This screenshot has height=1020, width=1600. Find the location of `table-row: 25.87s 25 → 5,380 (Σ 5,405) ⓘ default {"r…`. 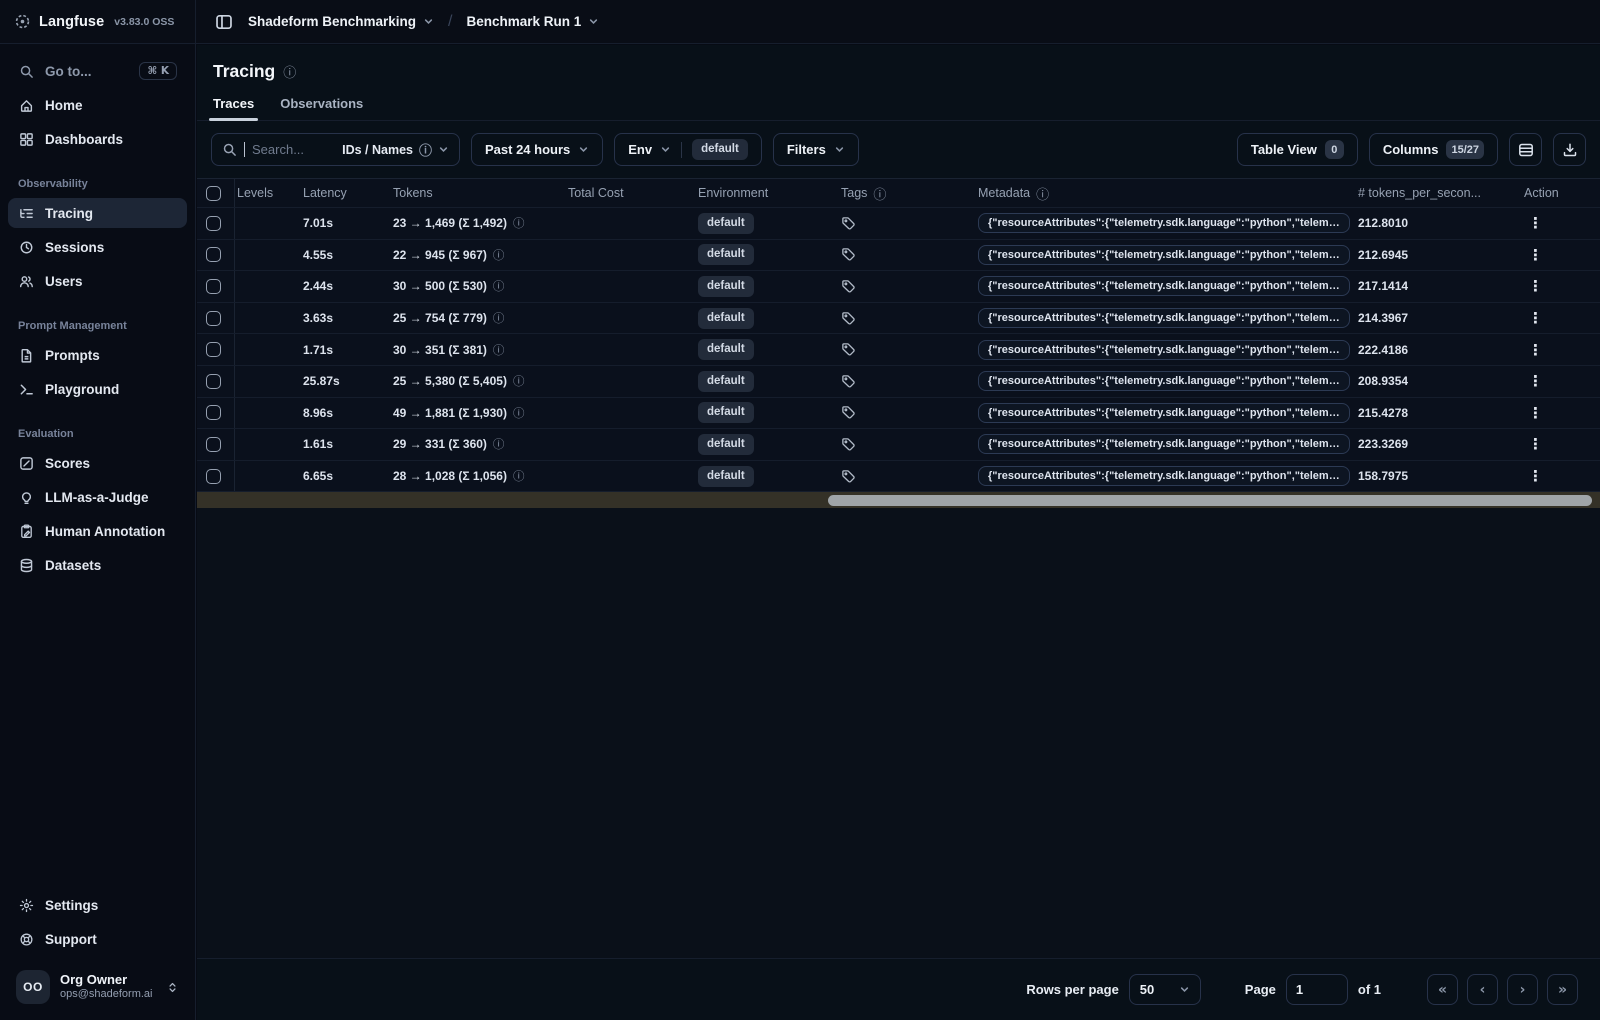

table-row: 25.87s 25 → 5,380 (Σ 5,405) ⓘ default {"r… is located at coordinates (898, 381).